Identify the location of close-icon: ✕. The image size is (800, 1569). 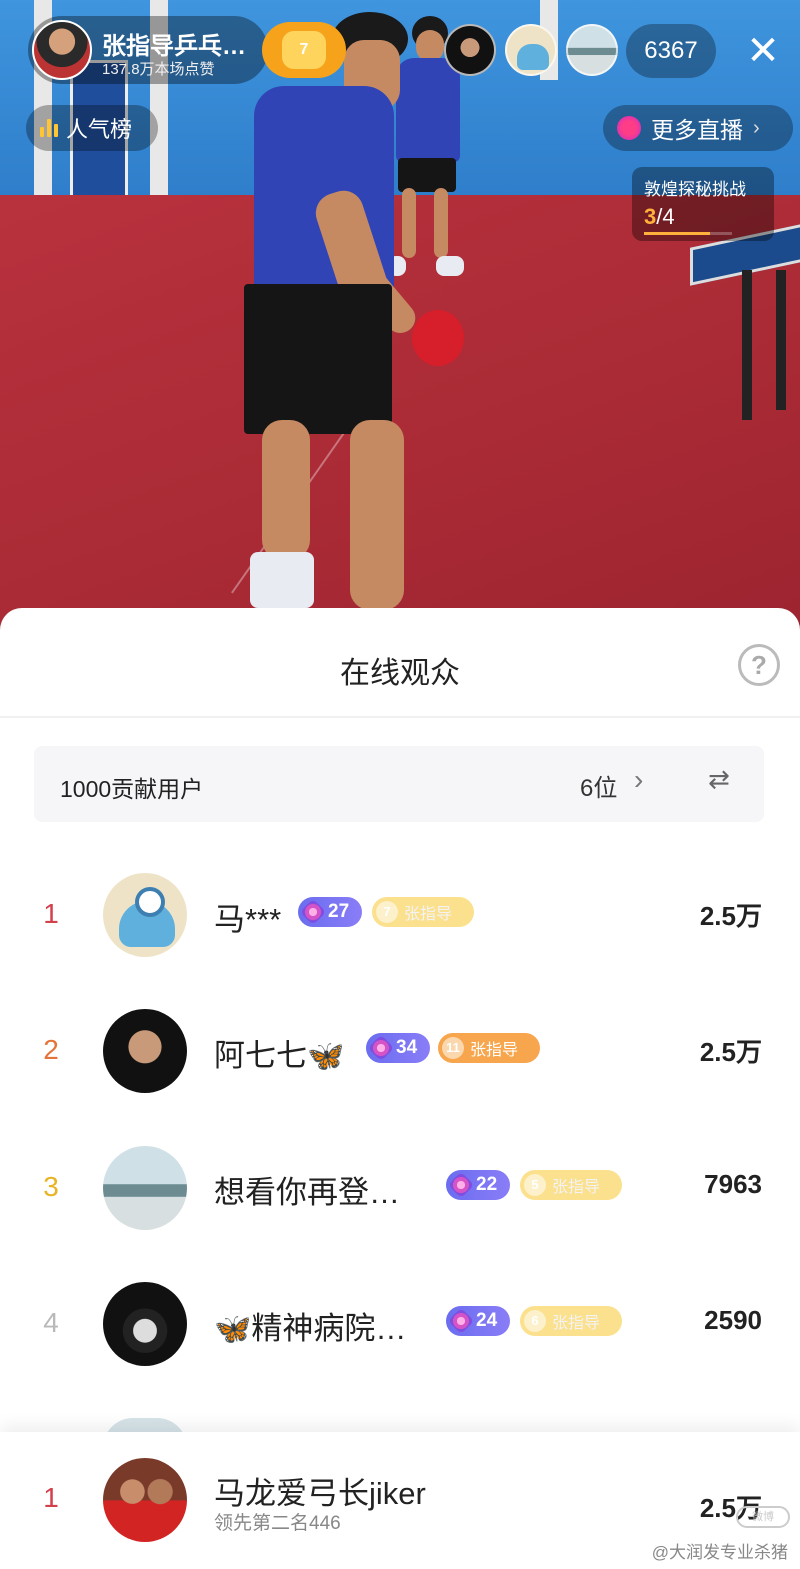
(763, 51).